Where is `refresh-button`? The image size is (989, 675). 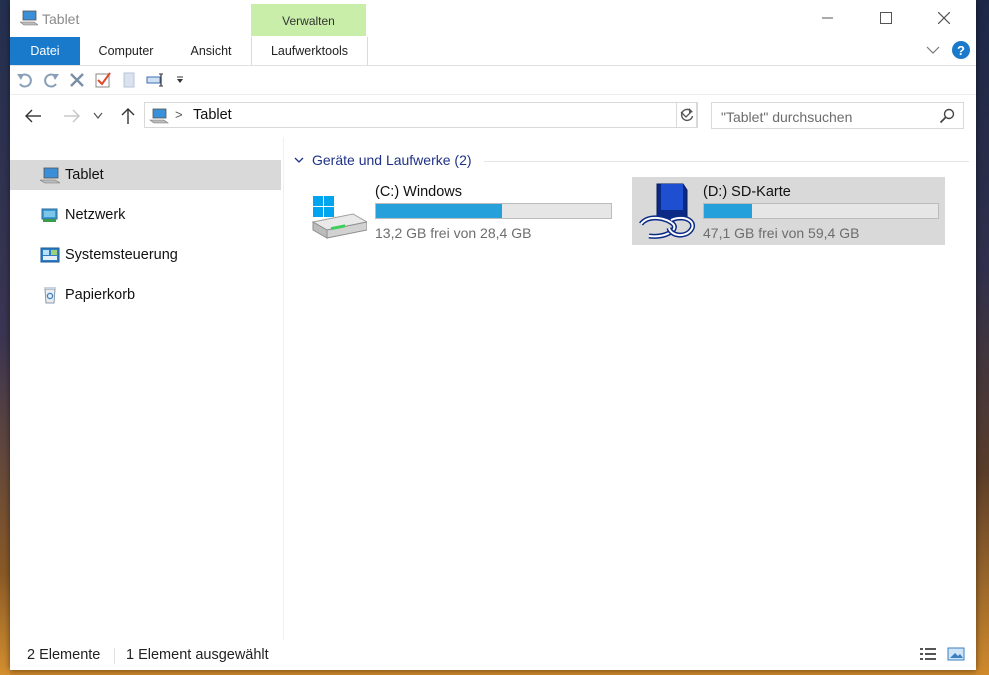 refresh-button is located at coordinates (687, 115).